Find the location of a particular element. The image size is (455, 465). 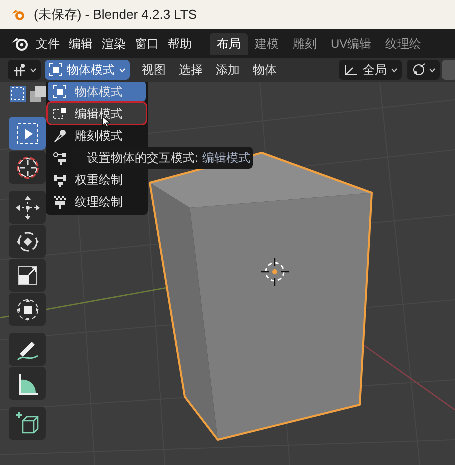

tooltip-value: 编辑模式 is located at coordinates (226, 158).